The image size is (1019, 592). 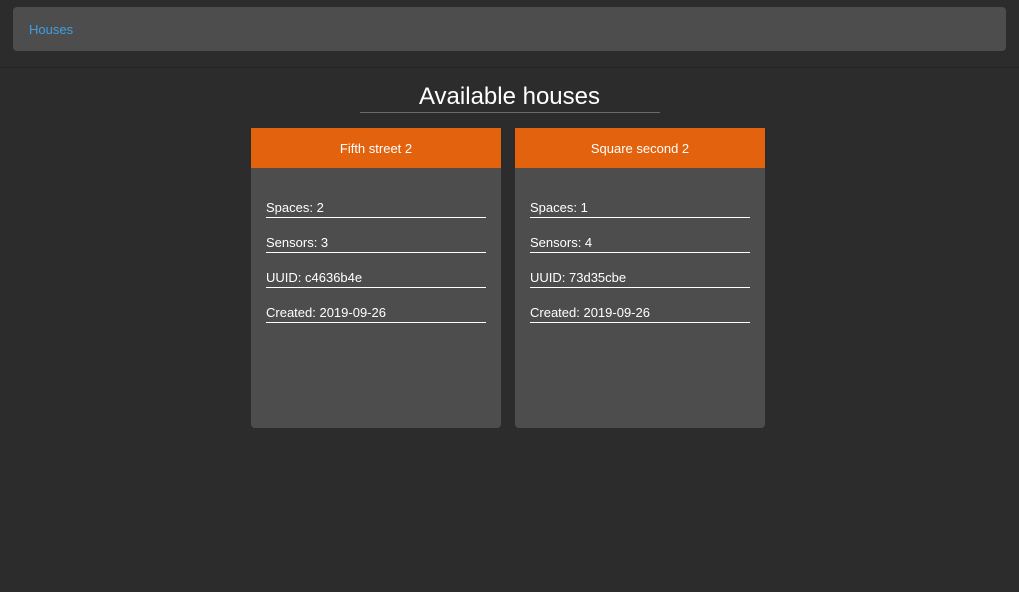 I want to click on page-title: Available houses, so click(x=509, y=96).